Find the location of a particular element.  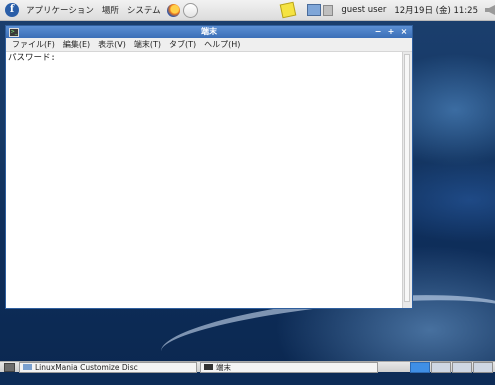

applications-menu: アプリケーション is located at coordinates (60, 10).